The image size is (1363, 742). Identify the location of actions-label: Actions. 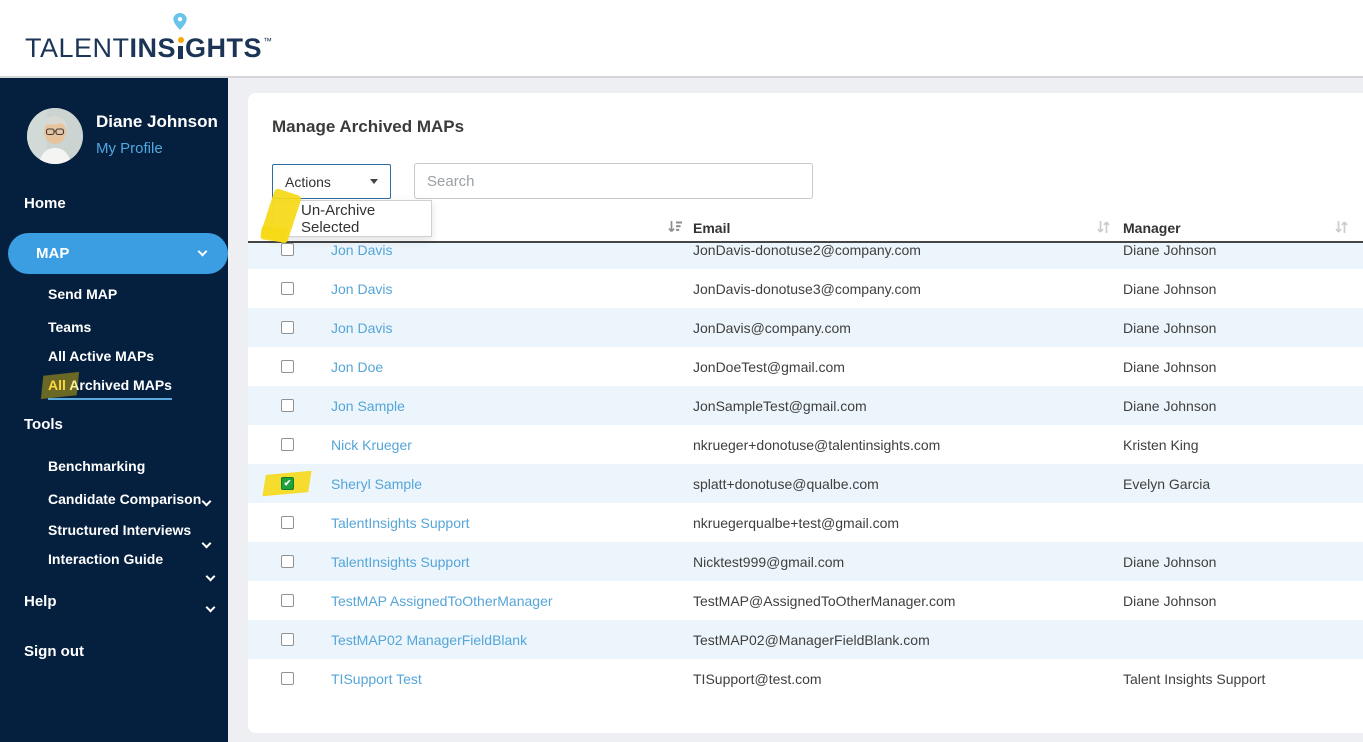
(308, 181).